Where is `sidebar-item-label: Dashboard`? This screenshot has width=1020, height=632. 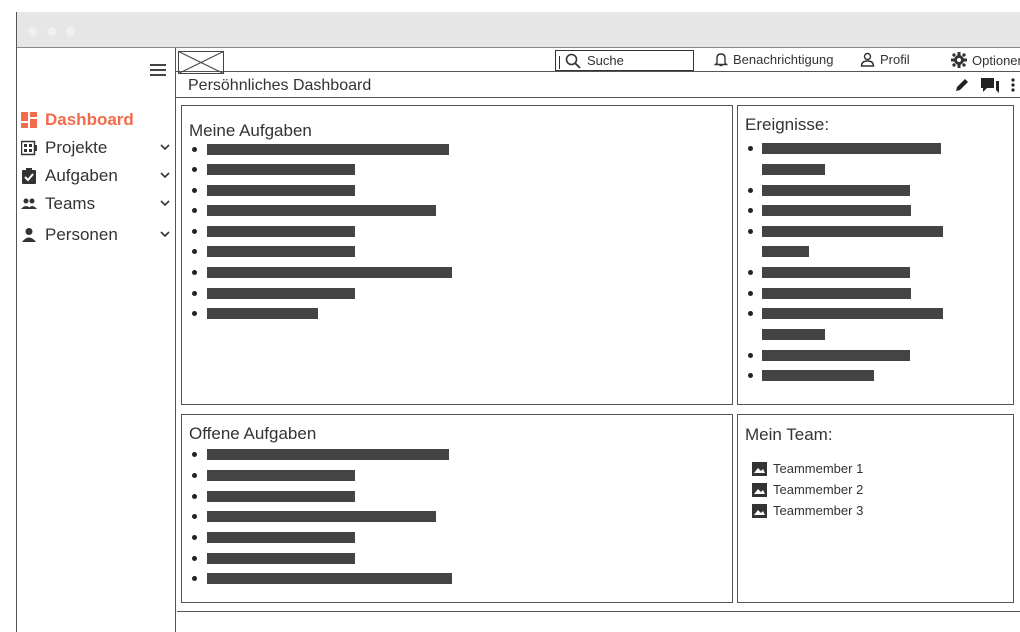 sidebar-item-label: Dashboard is located at coordinates (89, 119).